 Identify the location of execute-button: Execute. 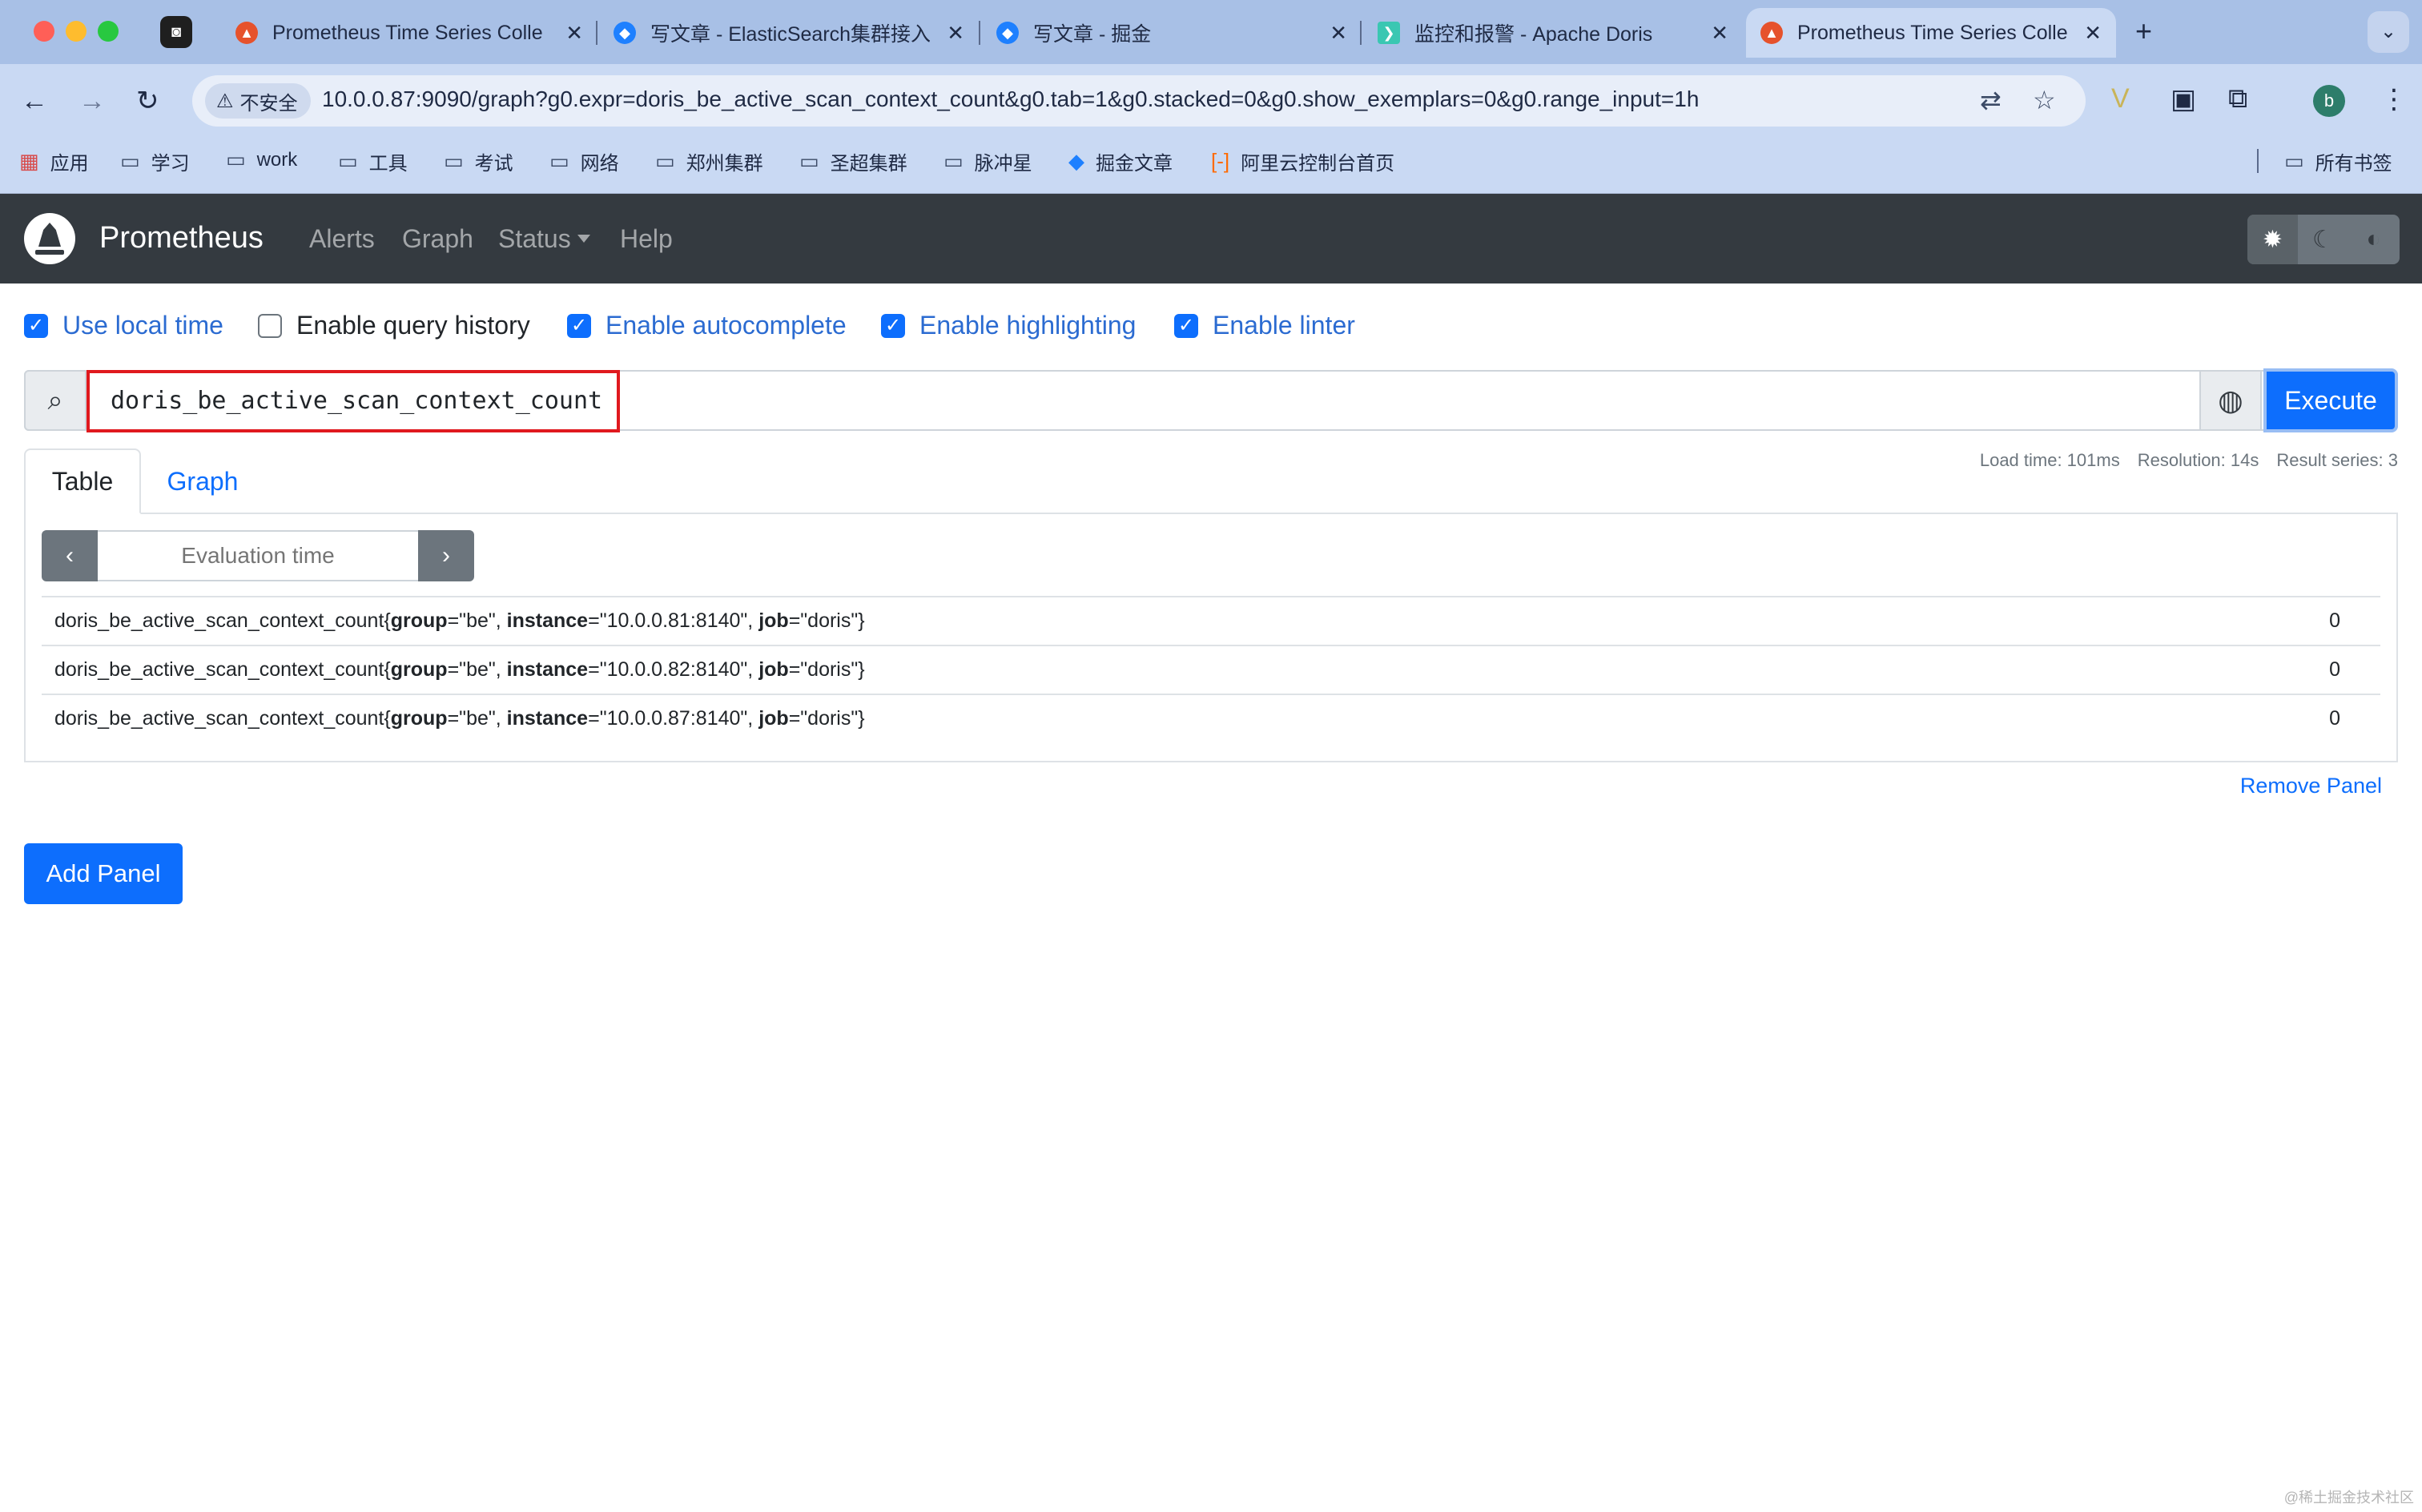
(2330, 400).